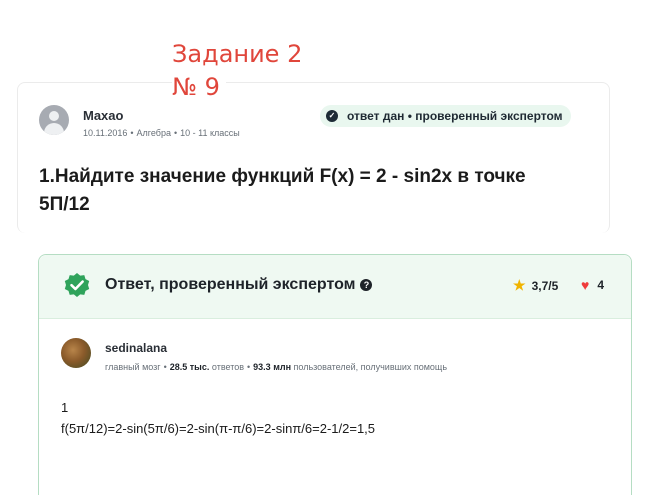  I want to click on avatar, so click(54, 120).